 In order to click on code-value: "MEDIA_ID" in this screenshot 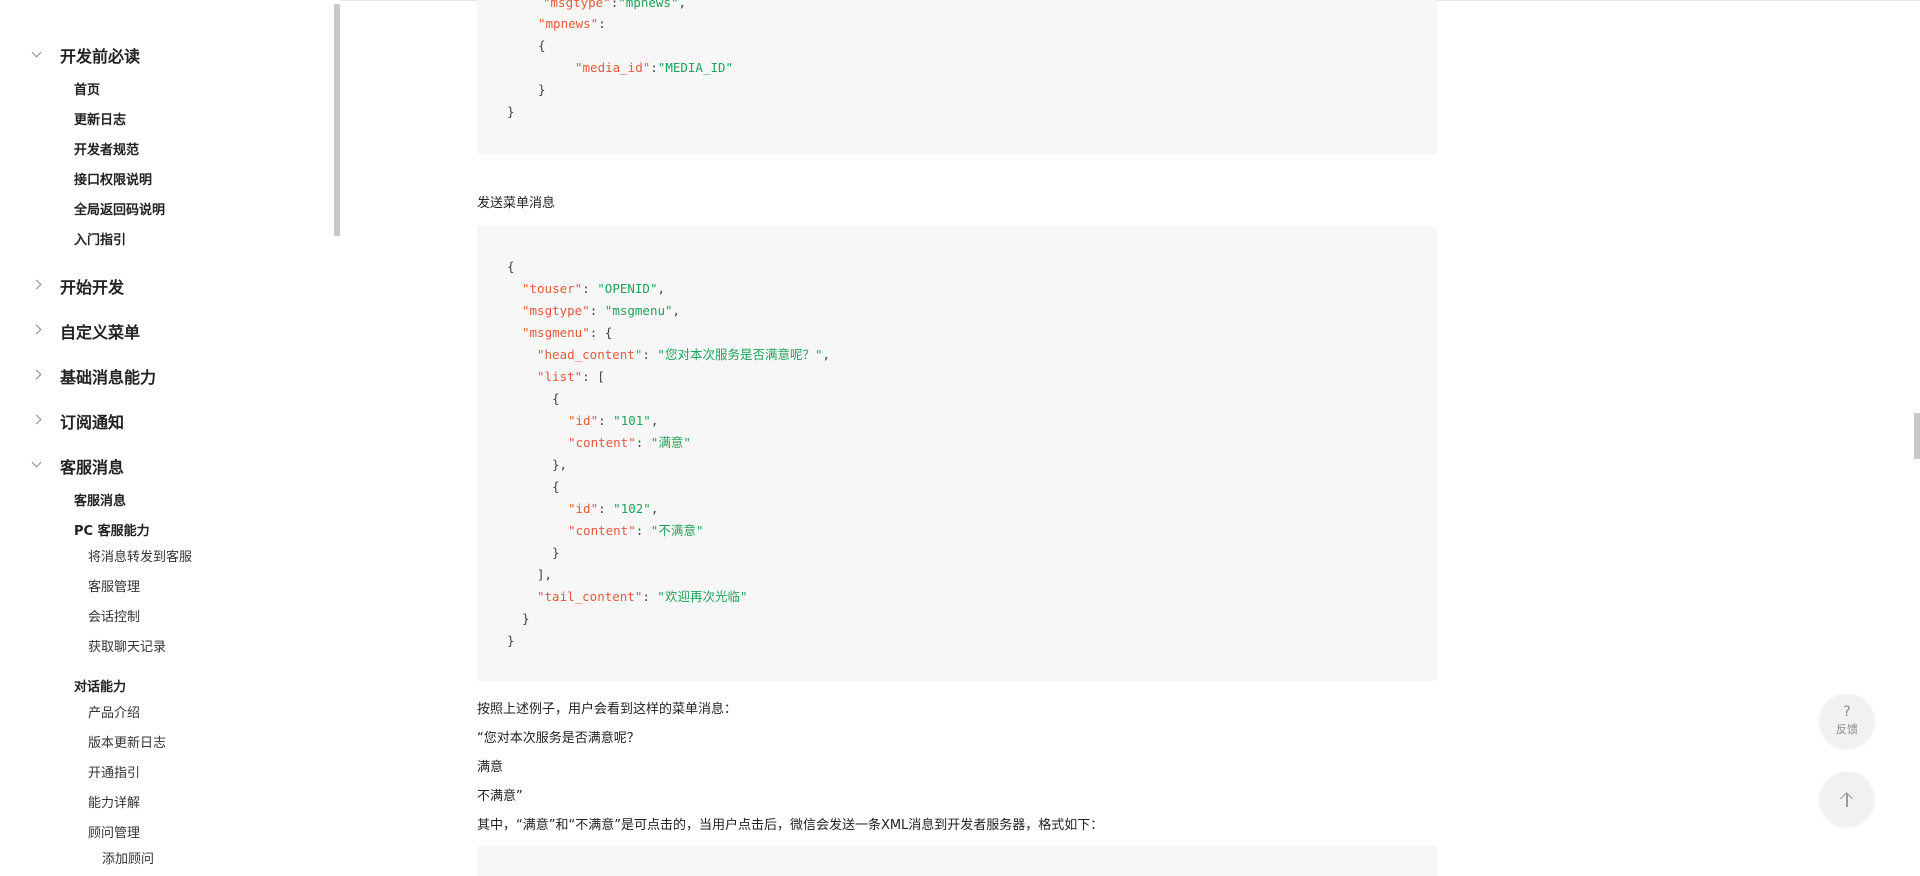, I will do `click(695, 67)`.